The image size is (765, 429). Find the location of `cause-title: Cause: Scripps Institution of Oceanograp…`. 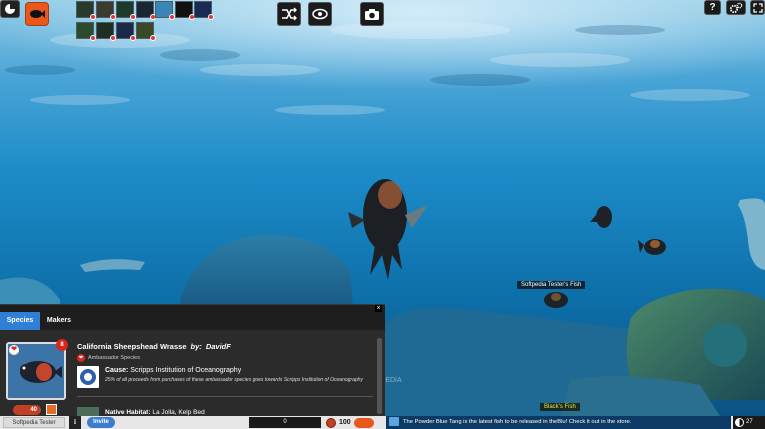

cause-title: Cause: Scripps Institution of Oceanograp… is located at coordinates (173, 370).